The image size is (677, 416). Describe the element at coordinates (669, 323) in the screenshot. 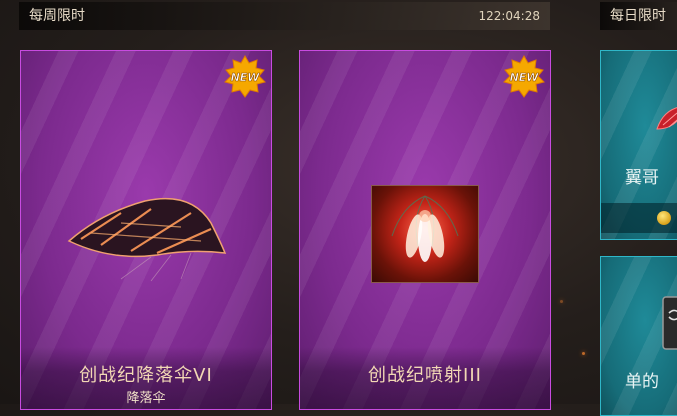

I see `loot-box-icon` at that location.